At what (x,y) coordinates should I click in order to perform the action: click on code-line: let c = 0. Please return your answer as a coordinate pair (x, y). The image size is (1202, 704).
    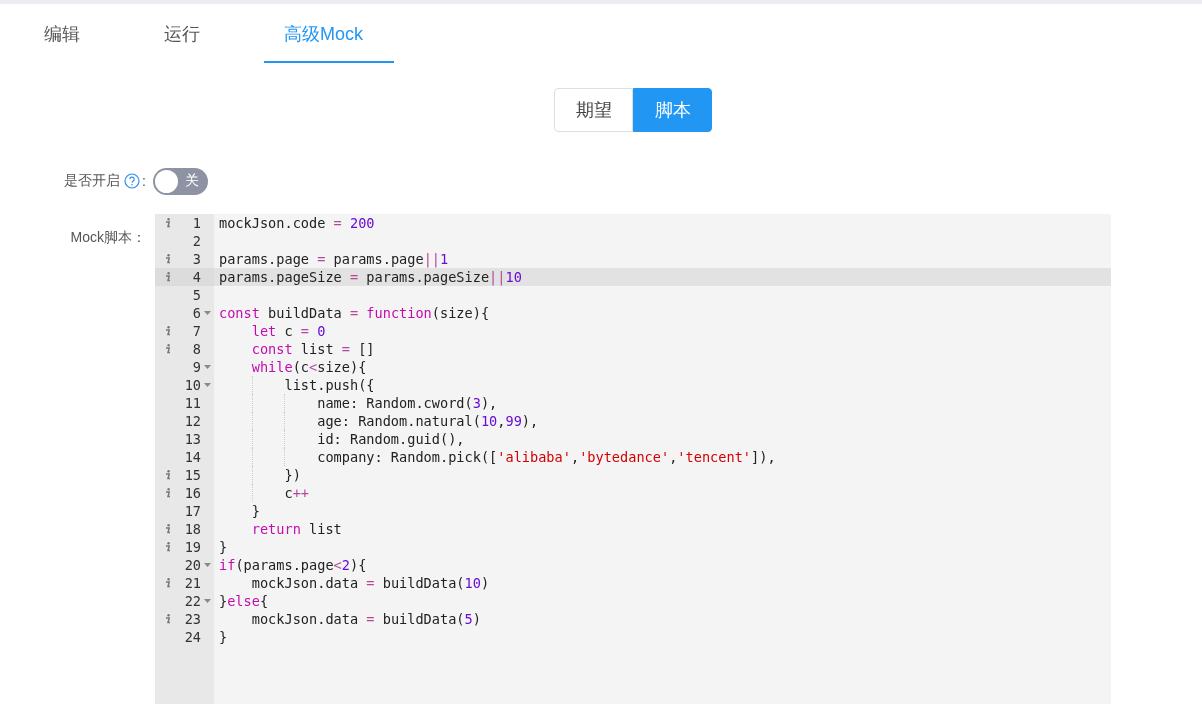
    Looking at the image, I should click on (288, 331).